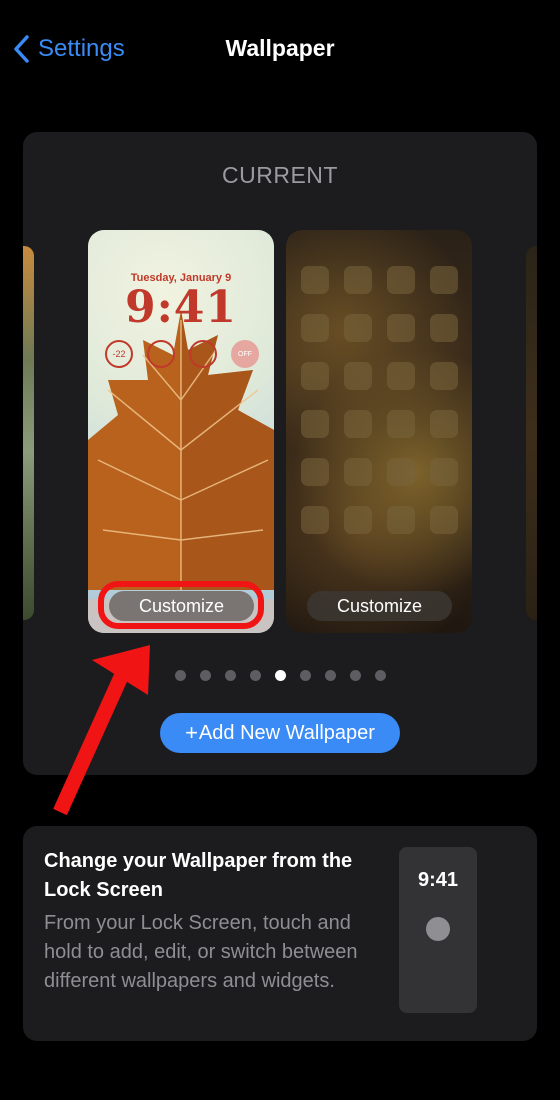 The width and height of the screenshot is (560, 1100). I want to click on focus-off-widget: OFF, so click(245, 354).